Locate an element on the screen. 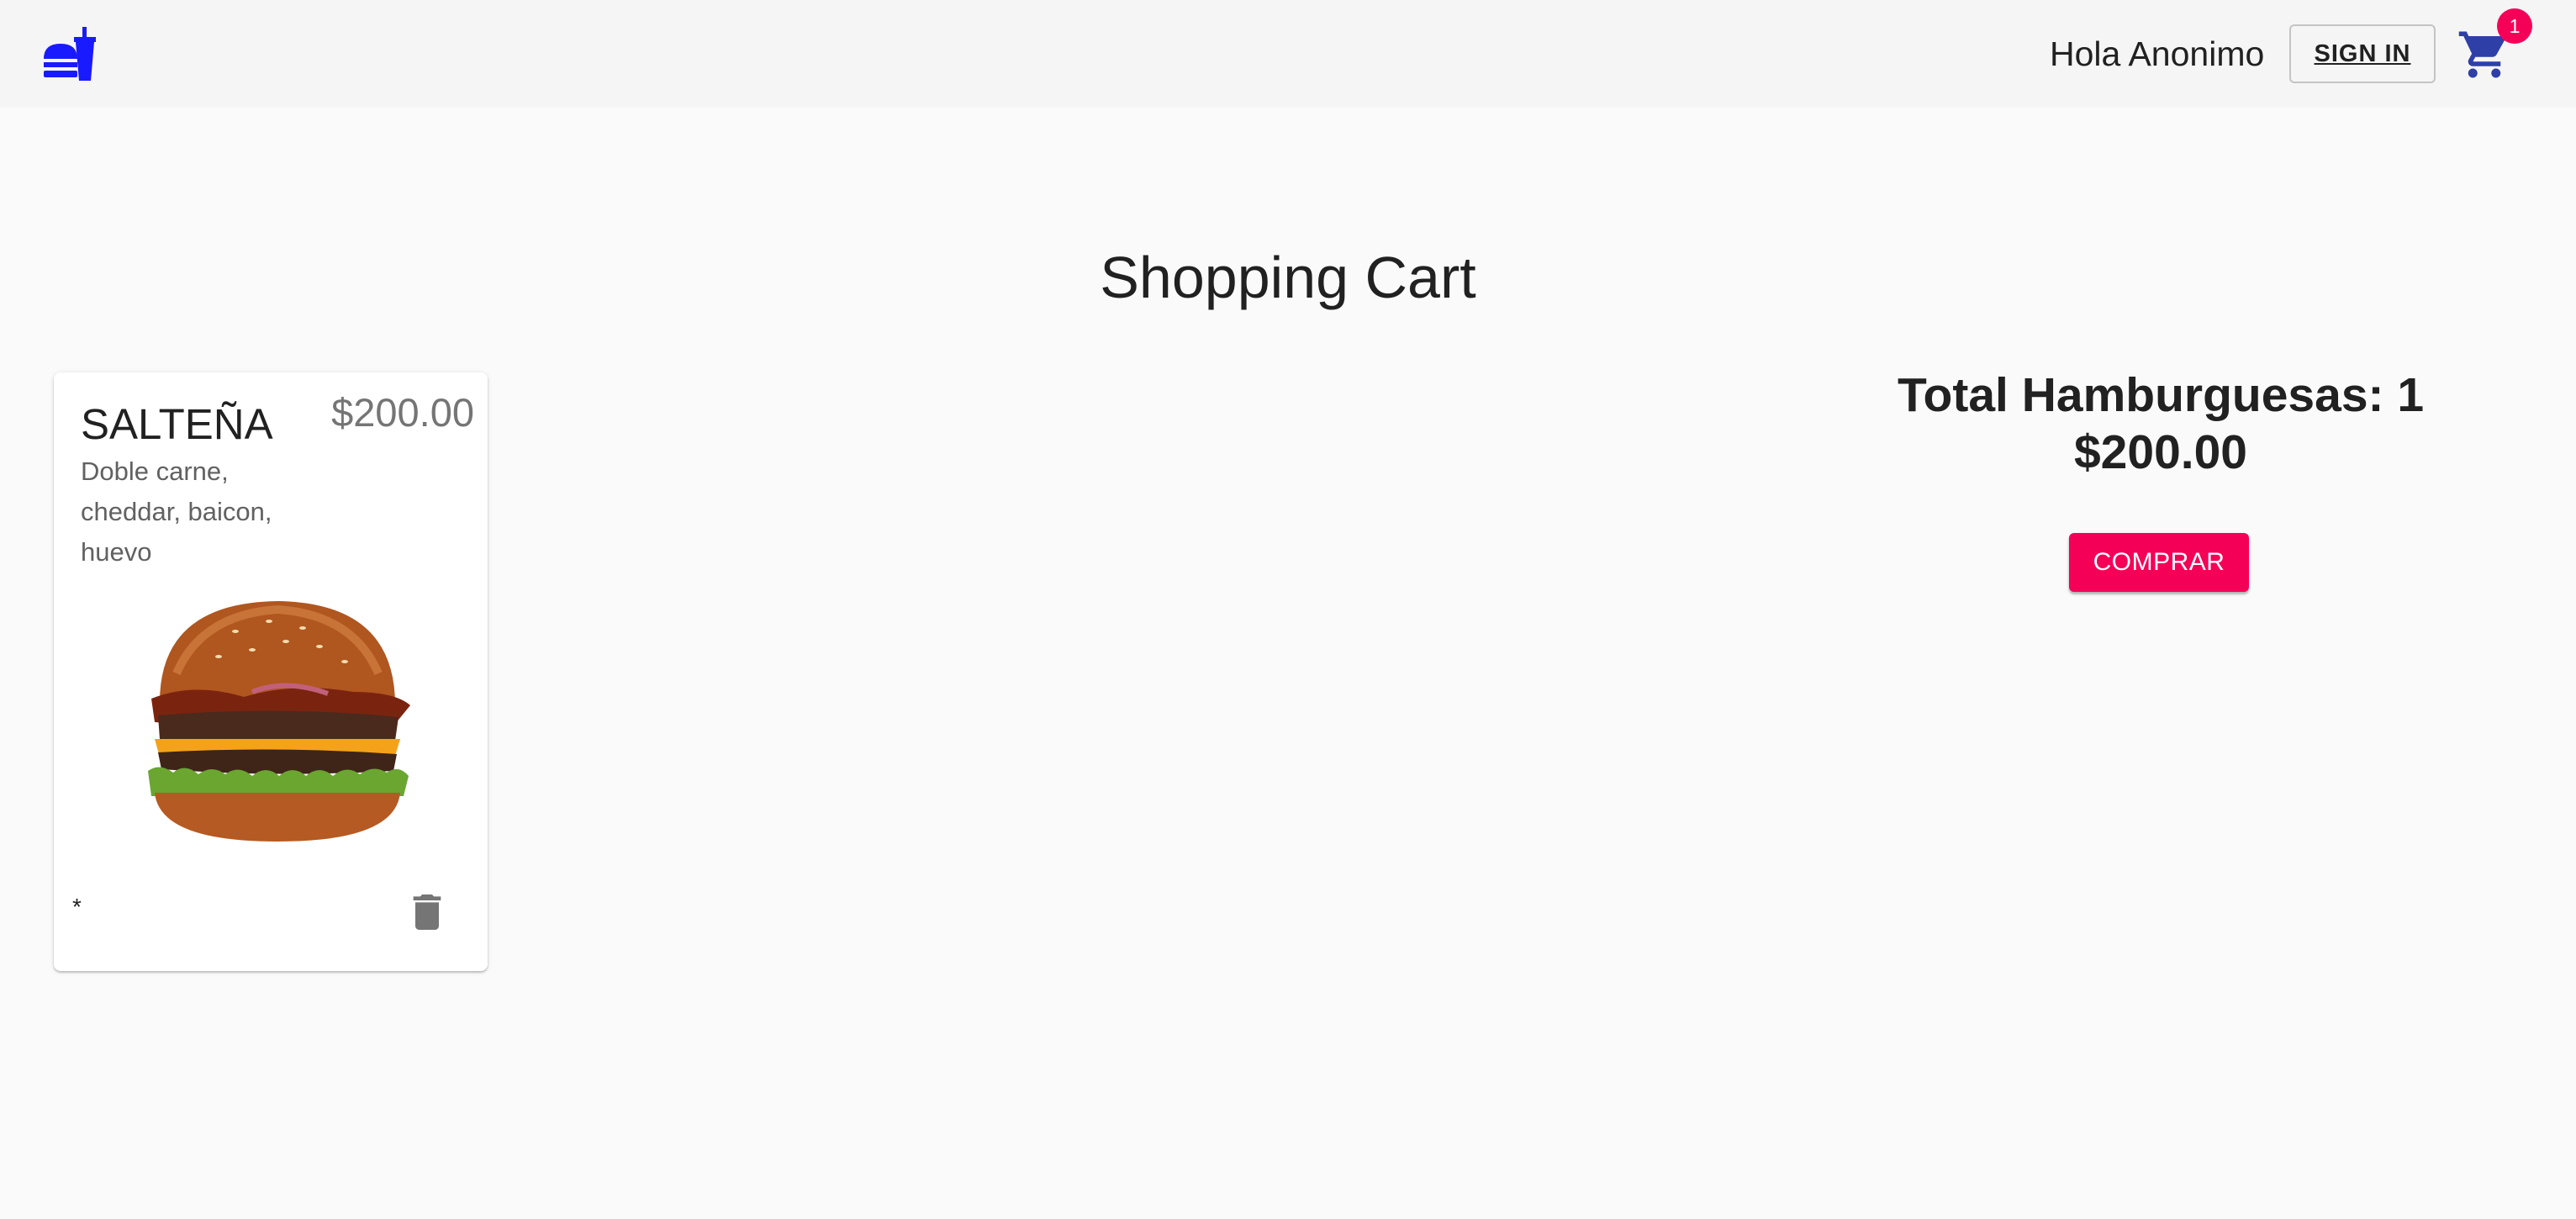 Image resolution: width=2576 pixels, height=1219 pixels. fastfood-icon is located at coordinates (69, 53).